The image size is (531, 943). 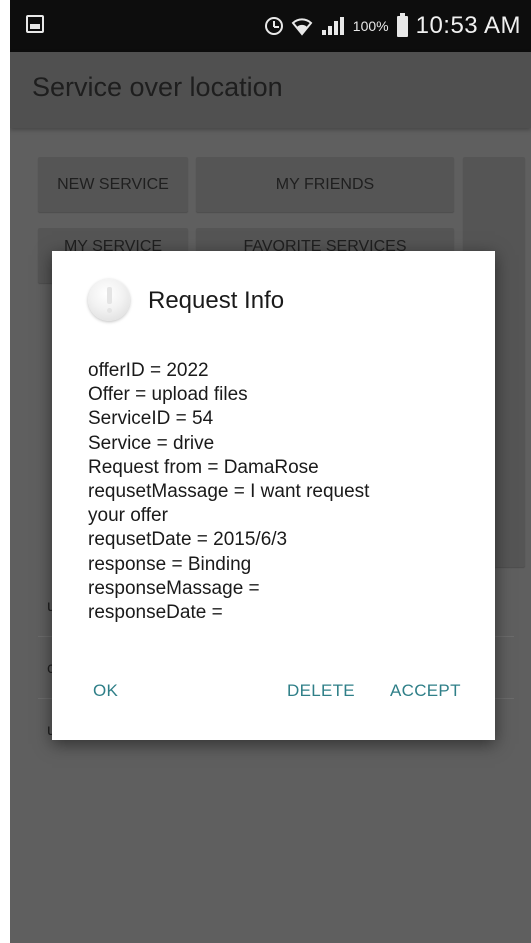 I want to click on dialog-line-response-message: responseMassage =, so click(x=174, y=588).